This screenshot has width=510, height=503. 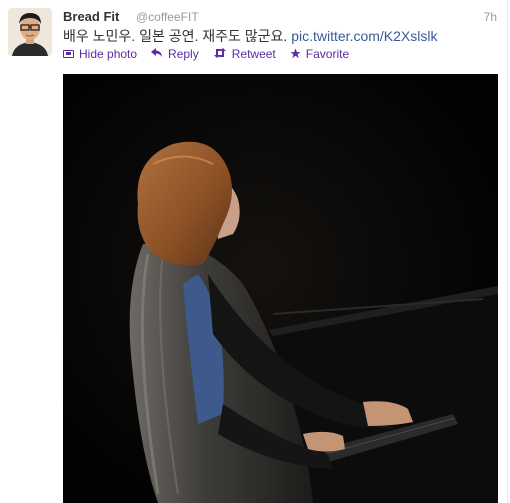 What do you see at coordinates (175, 36) in the screenshot?
I see `tweet-text-body: 배우 노민우. 일본 공연. 재주도 많군요.` at bounding box center [175, 36].